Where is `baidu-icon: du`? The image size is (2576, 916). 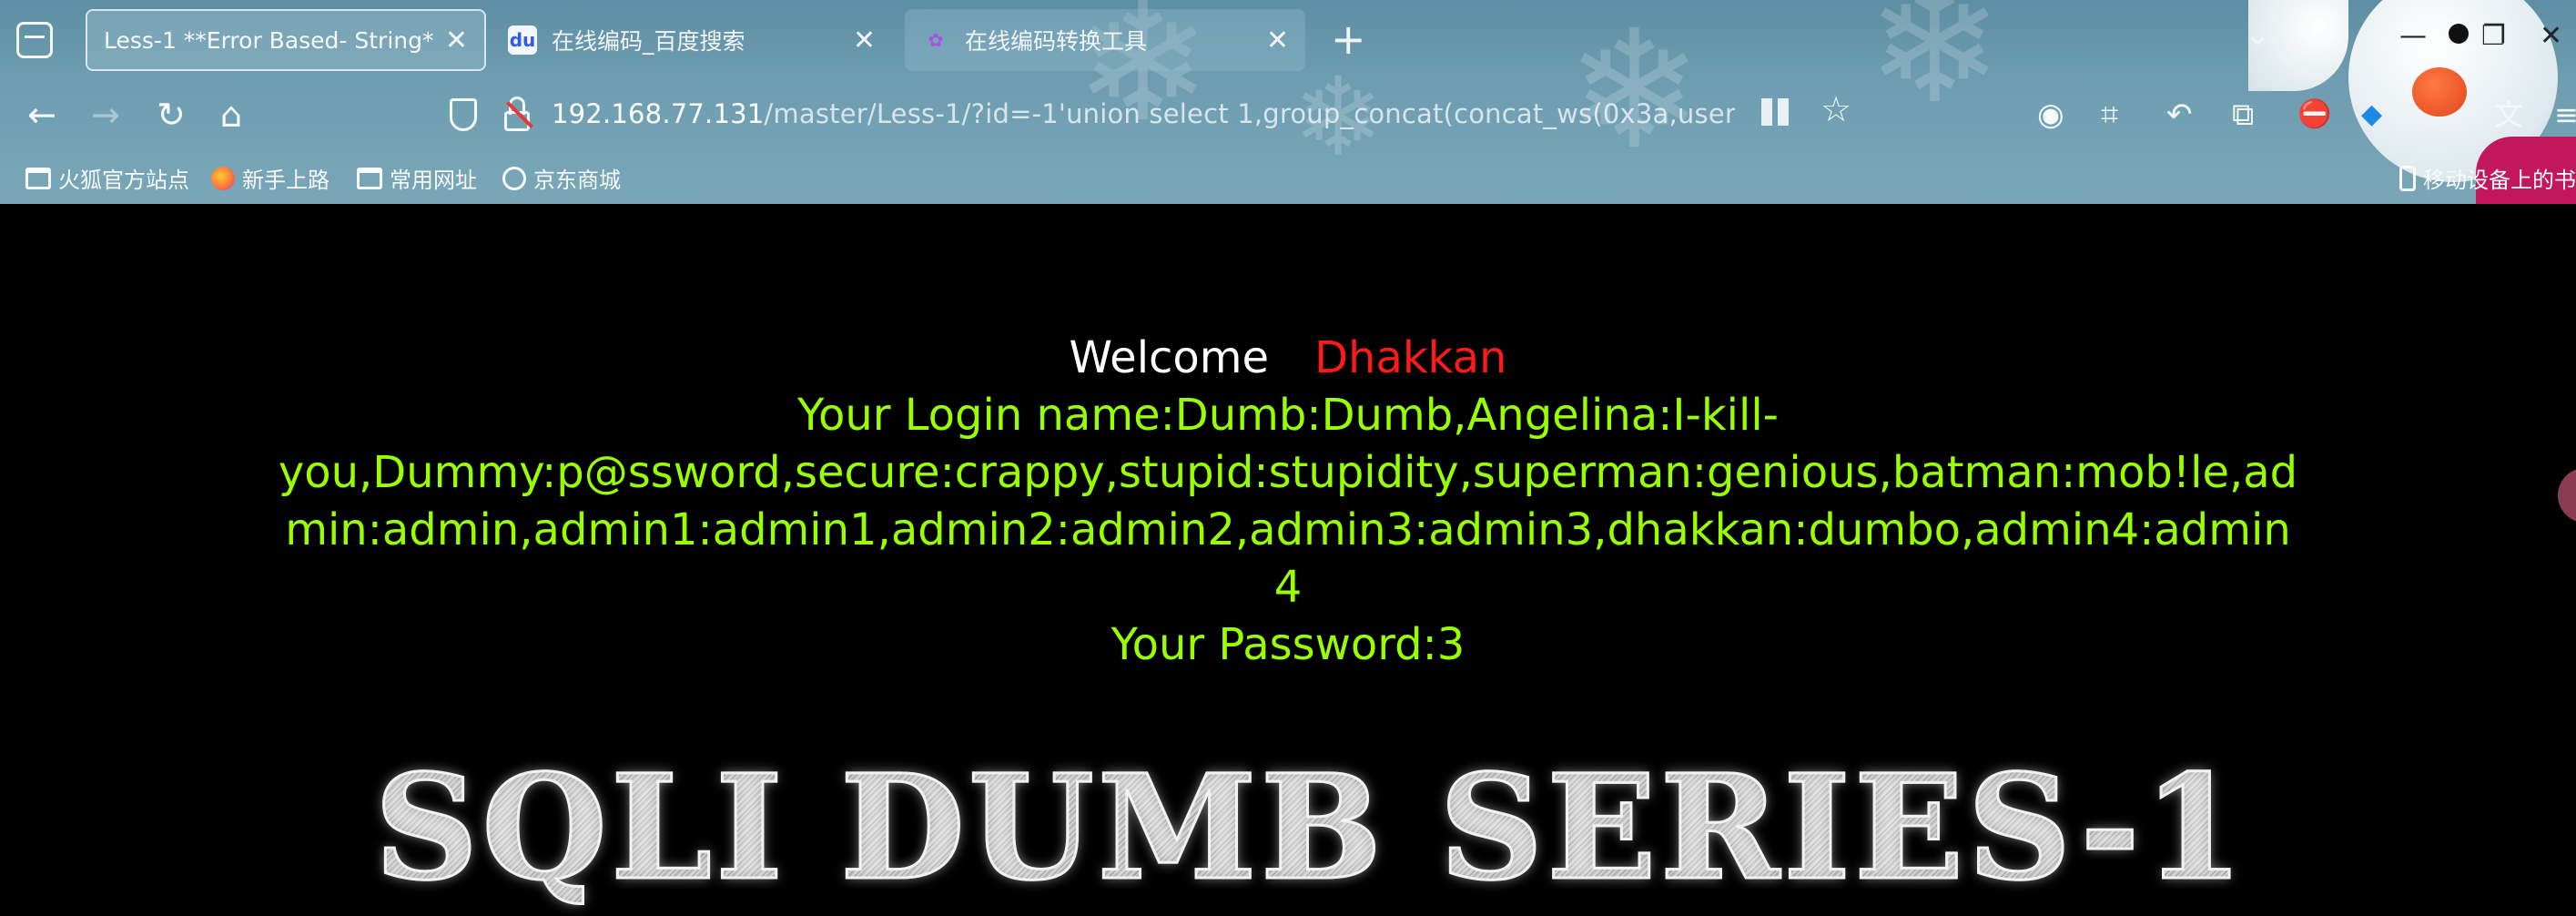 baidu-icon: du is located at coordinates (522, 40).